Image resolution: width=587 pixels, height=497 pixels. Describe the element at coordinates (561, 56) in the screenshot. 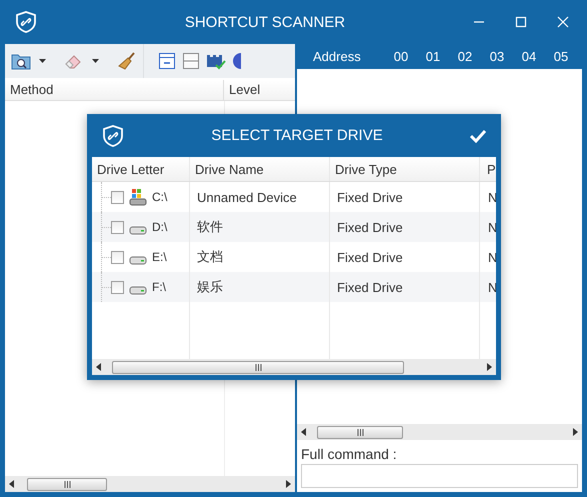

I see `column-header: 05` at that location.